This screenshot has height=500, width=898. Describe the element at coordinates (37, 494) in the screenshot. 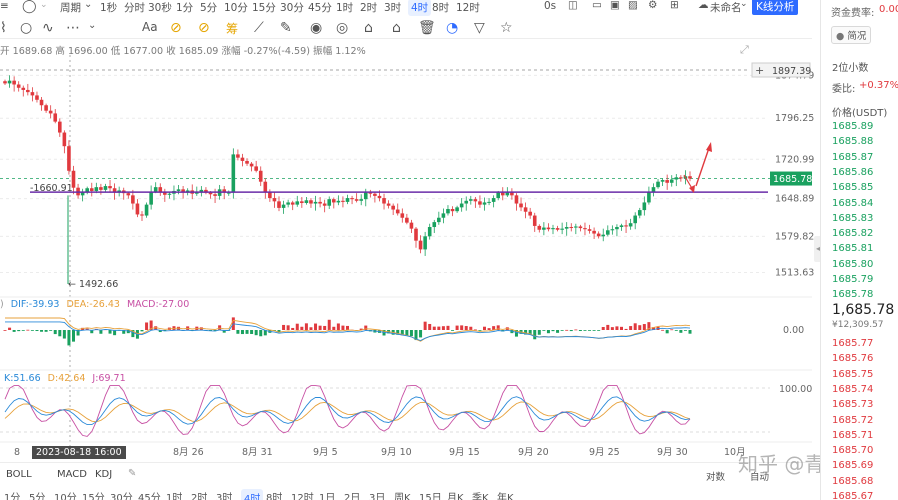

I see `bottom-timeframe-1: 5分` at that location.